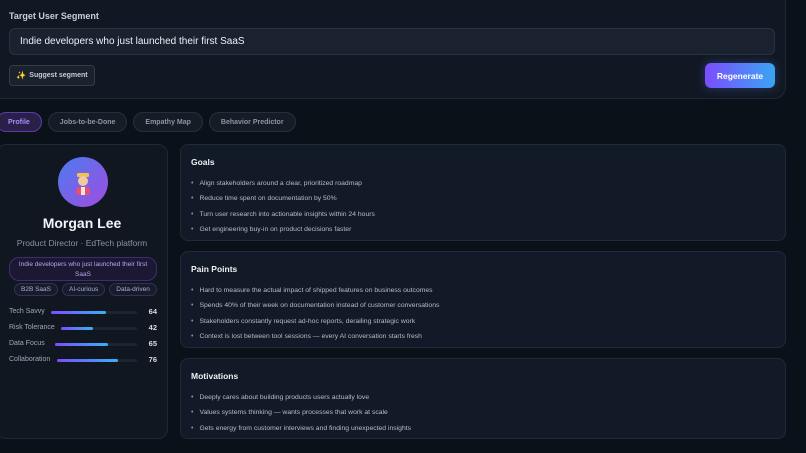 The width and height of the screenshot is (806, 453). What do you see at coordinates (21, 122) in the screenshot?
I see `tab-profile: Profile` at bounding box center [21, 122].